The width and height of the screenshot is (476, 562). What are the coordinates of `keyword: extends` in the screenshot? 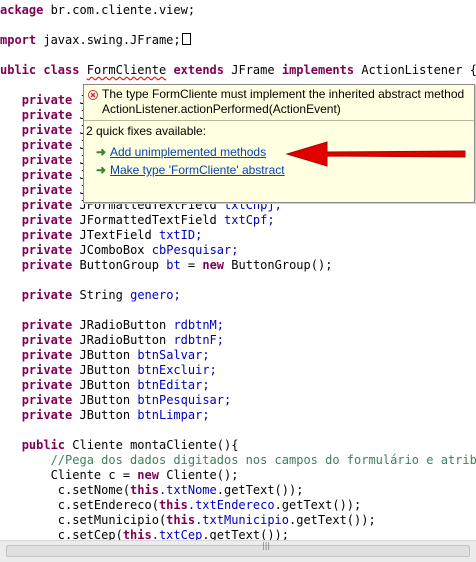 It's located at (199, 70).